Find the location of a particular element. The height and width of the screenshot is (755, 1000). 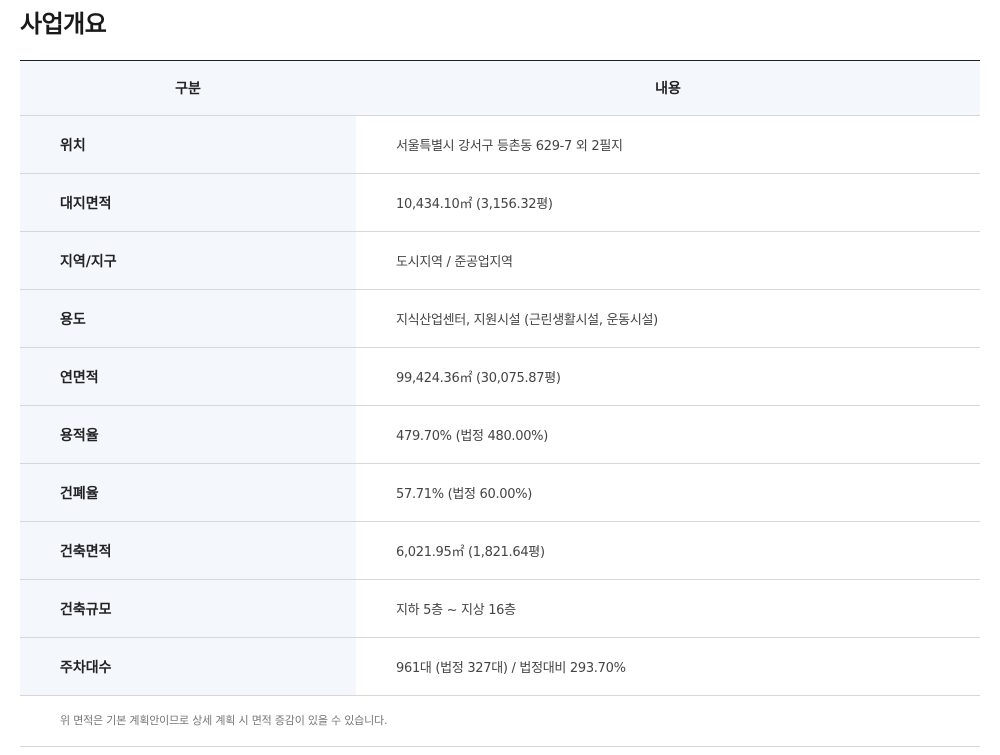

table-header-row: 구분 내용 is located at coordinates (500, 88).